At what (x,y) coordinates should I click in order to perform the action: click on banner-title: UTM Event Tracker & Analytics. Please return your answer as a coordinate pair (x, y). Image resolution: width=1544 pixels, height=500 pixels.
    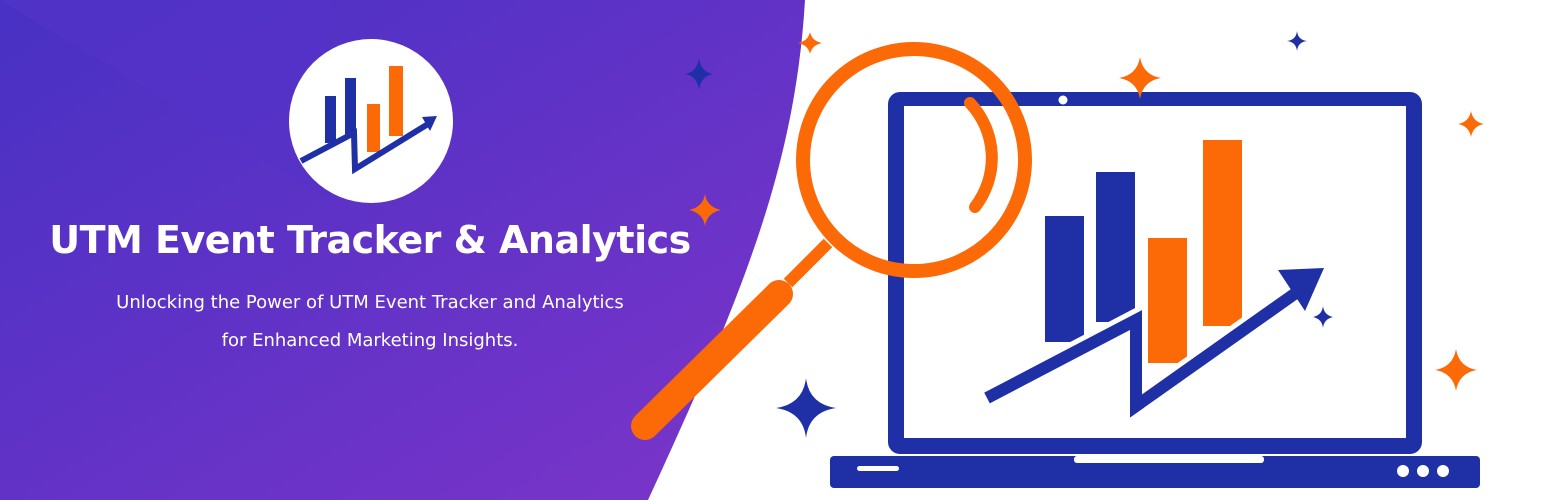
    Looking at the image, I should click on (370, 240).